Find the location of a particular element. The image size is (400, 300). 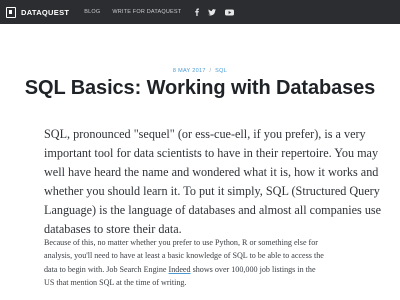

category-link-sql: SQL is located at coordinates (221, 71).